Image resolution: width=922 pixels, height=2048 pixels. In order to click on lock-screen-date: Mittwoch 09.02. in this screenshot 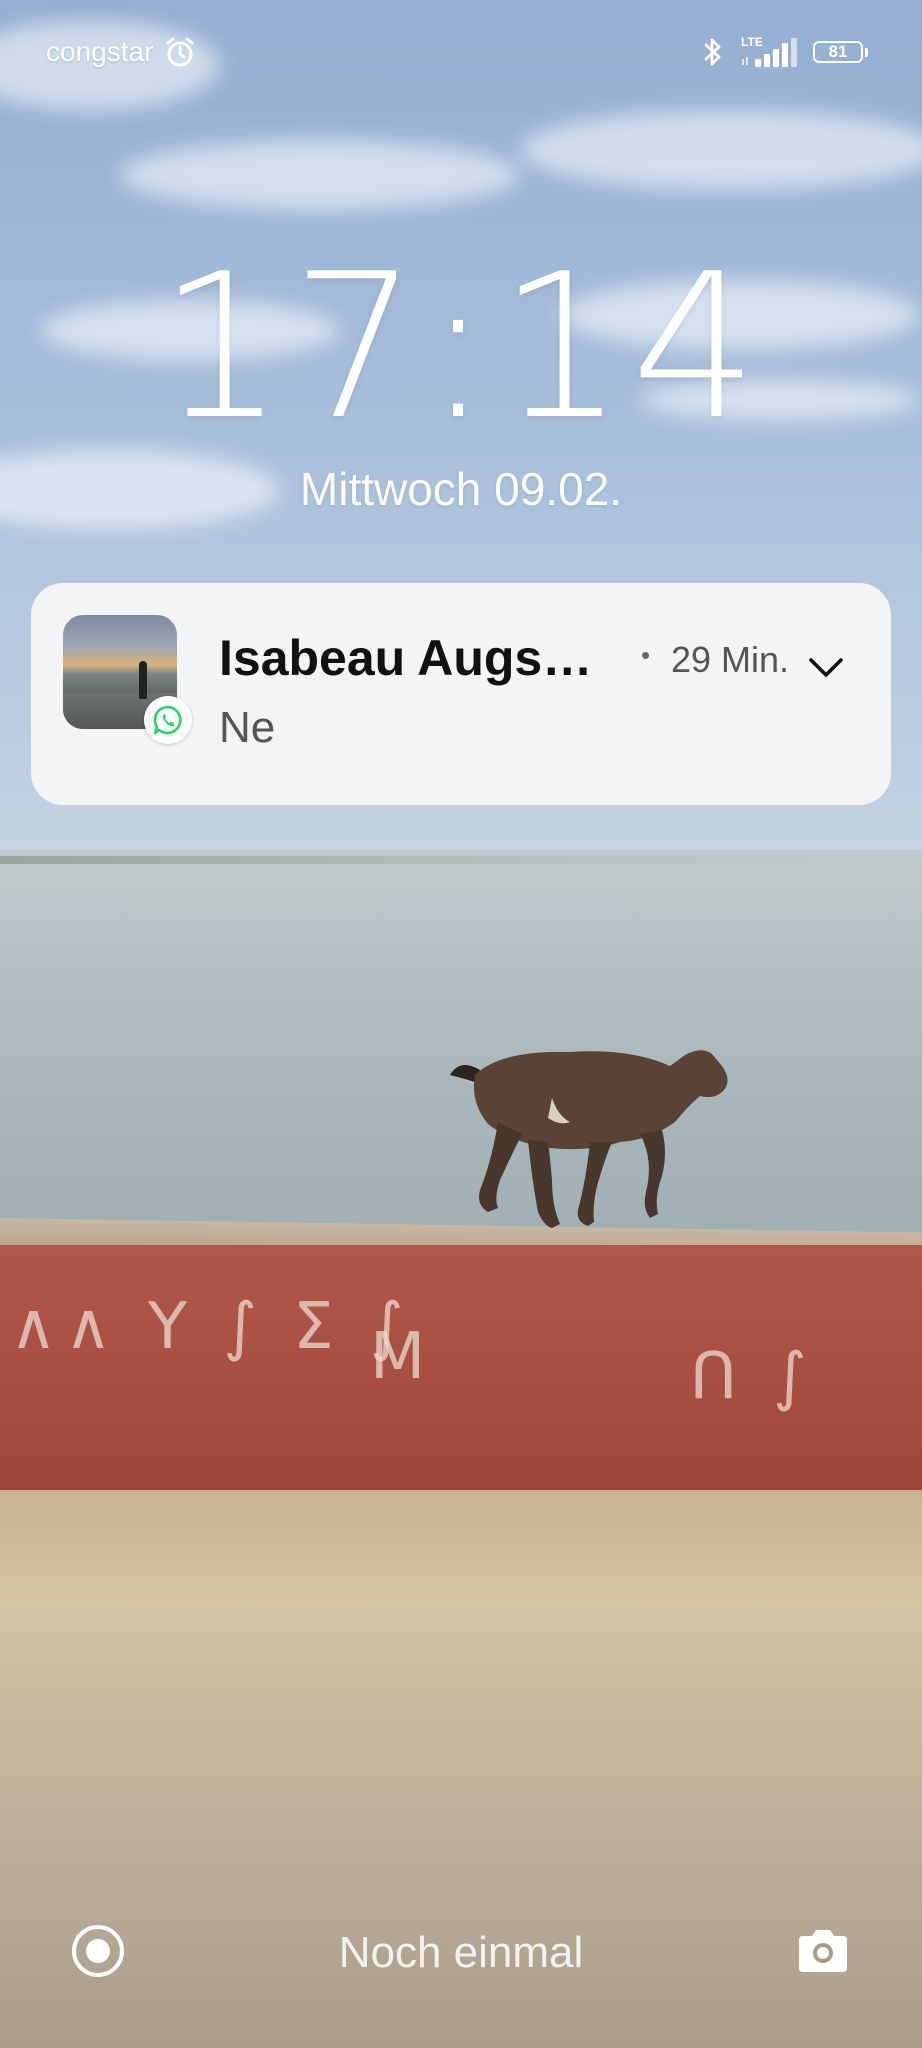, I will do `click(461, 489)`.